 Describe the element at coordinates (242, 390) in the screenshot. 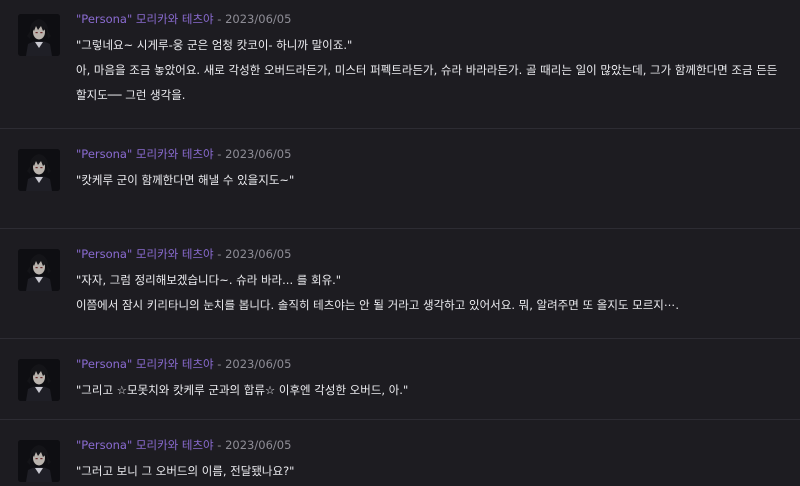

I see `comment-text: "그리고 ☆모못치와 캇케루 군과의 합류☆ 이후엔 각성한 오버드, 아."` at that location.